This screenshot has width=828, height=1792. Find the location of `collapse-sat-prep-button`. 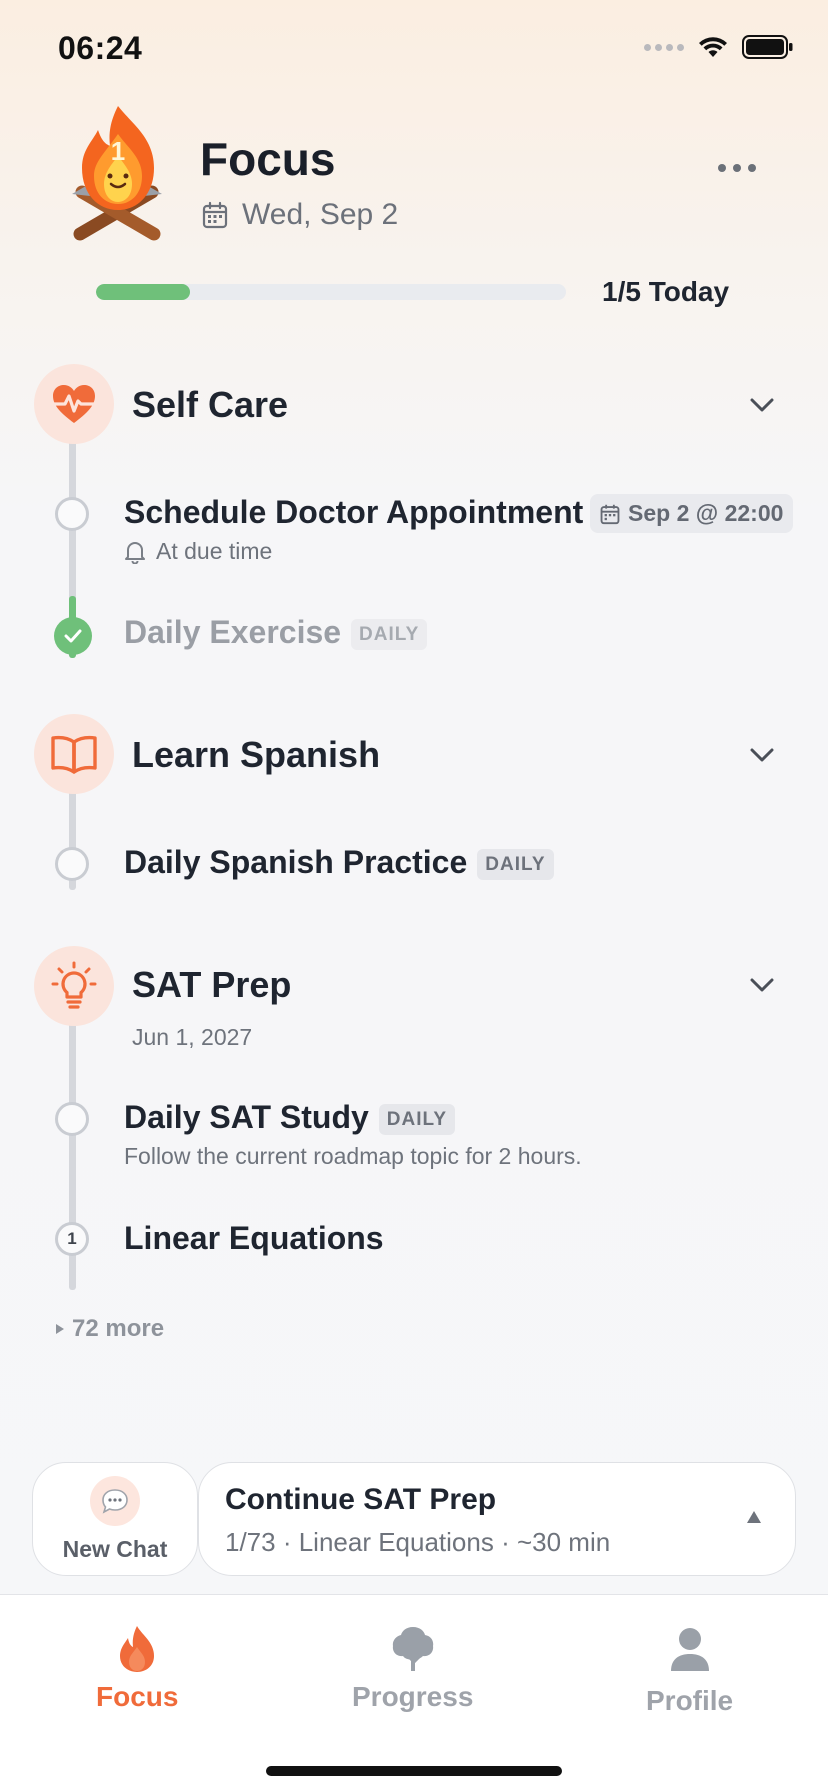

collapse-sat-prep-button is located at coordinates (762, 985).